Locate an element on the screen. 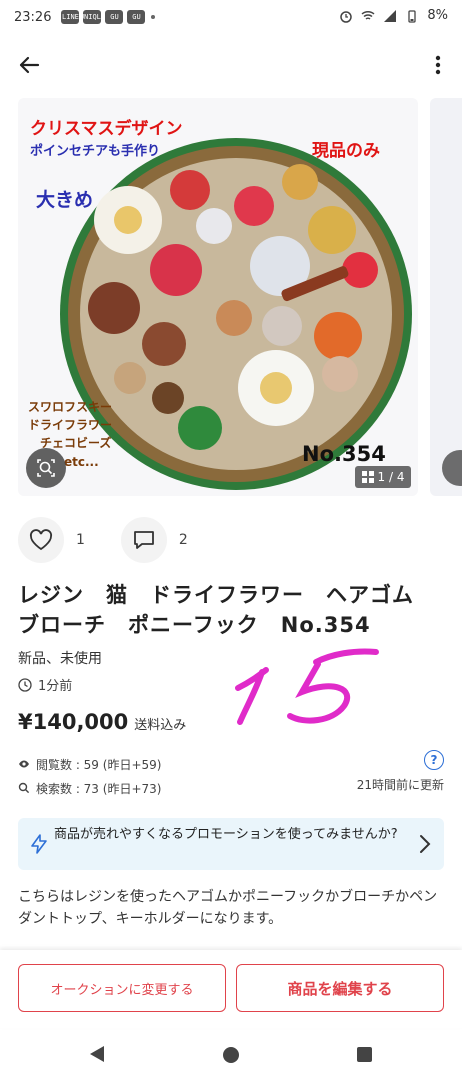 This screenshot has width=462, height=1080. zoom-icon is located at coordinates (46, 468).